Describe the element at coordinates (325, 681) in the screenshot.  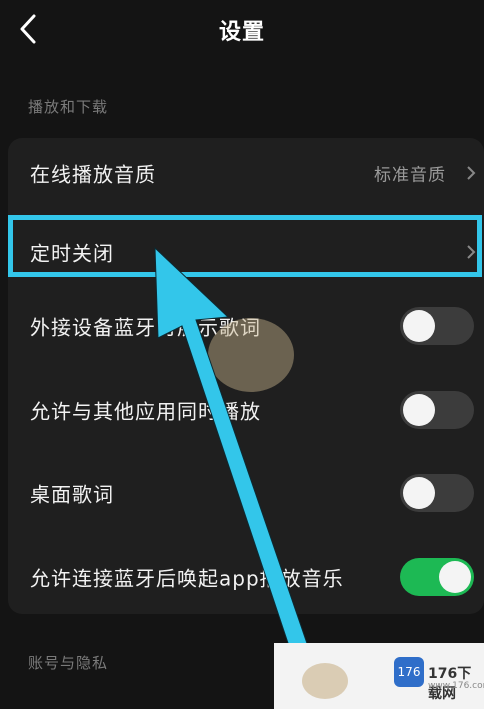
I see `watermark-mascot-icon` at that location.